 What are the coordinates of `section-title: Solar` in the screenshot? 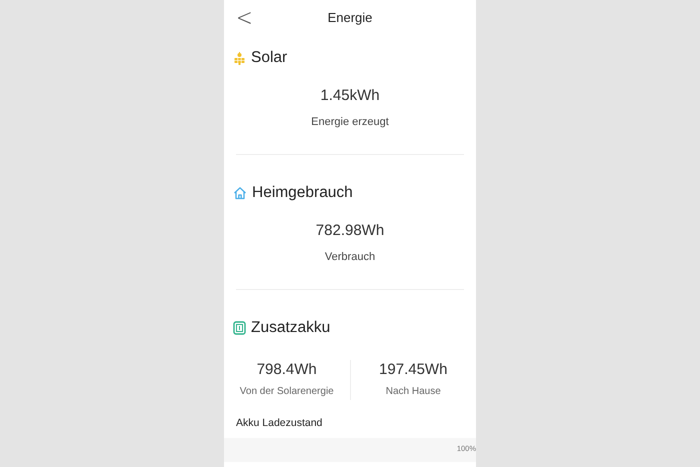 It's located at (269, 58).